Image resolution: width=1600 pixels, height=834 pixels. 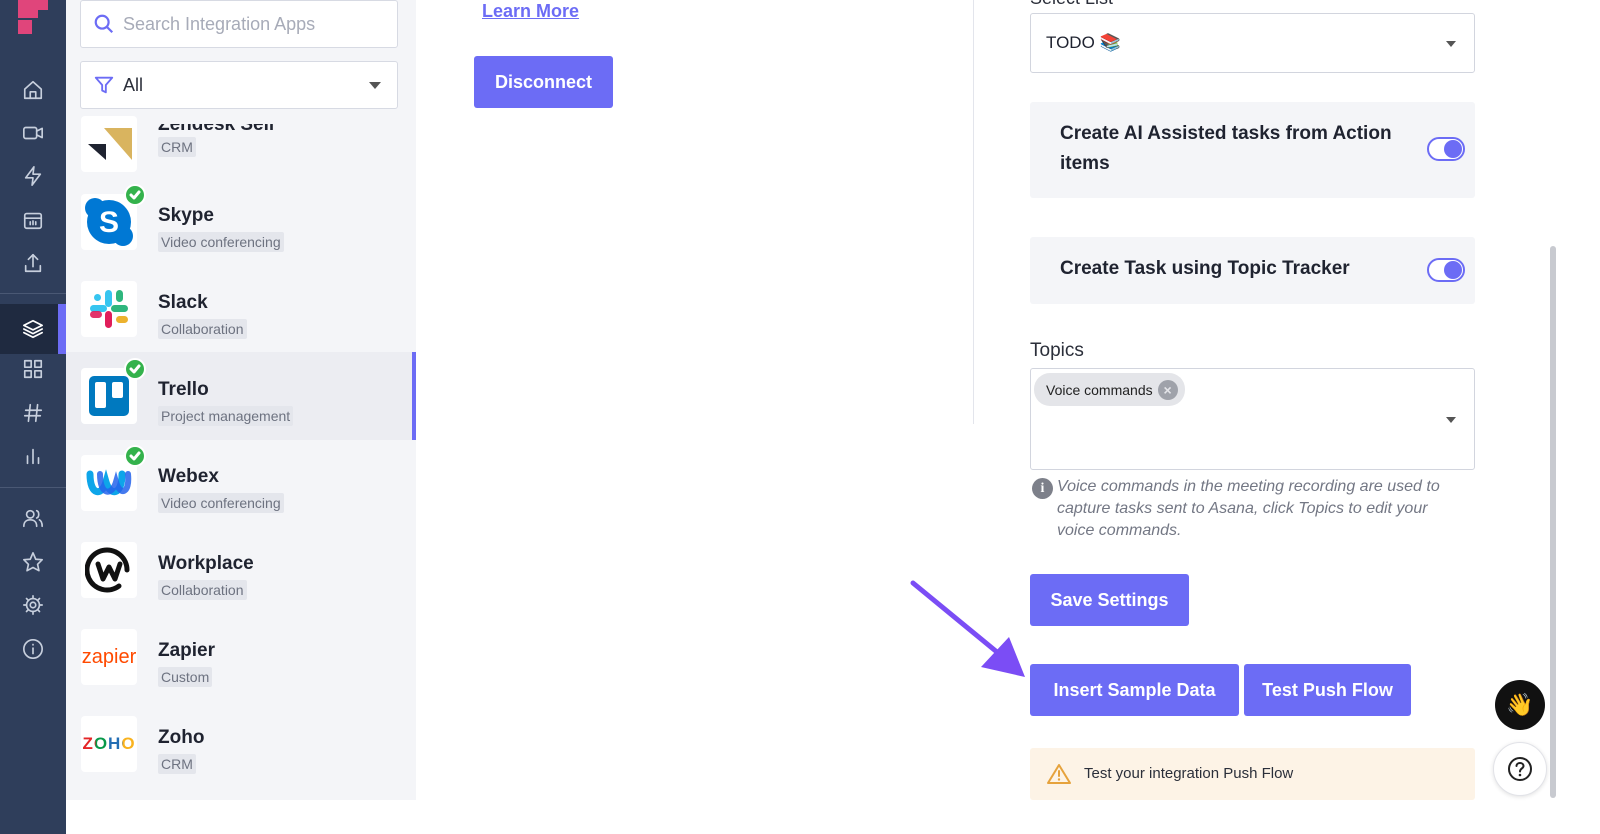 What do you see at coordinates (1252, 43) in the screenshot?
I see `select-list-dropdown: TODO 📚` at bounding box center [1252, 43].